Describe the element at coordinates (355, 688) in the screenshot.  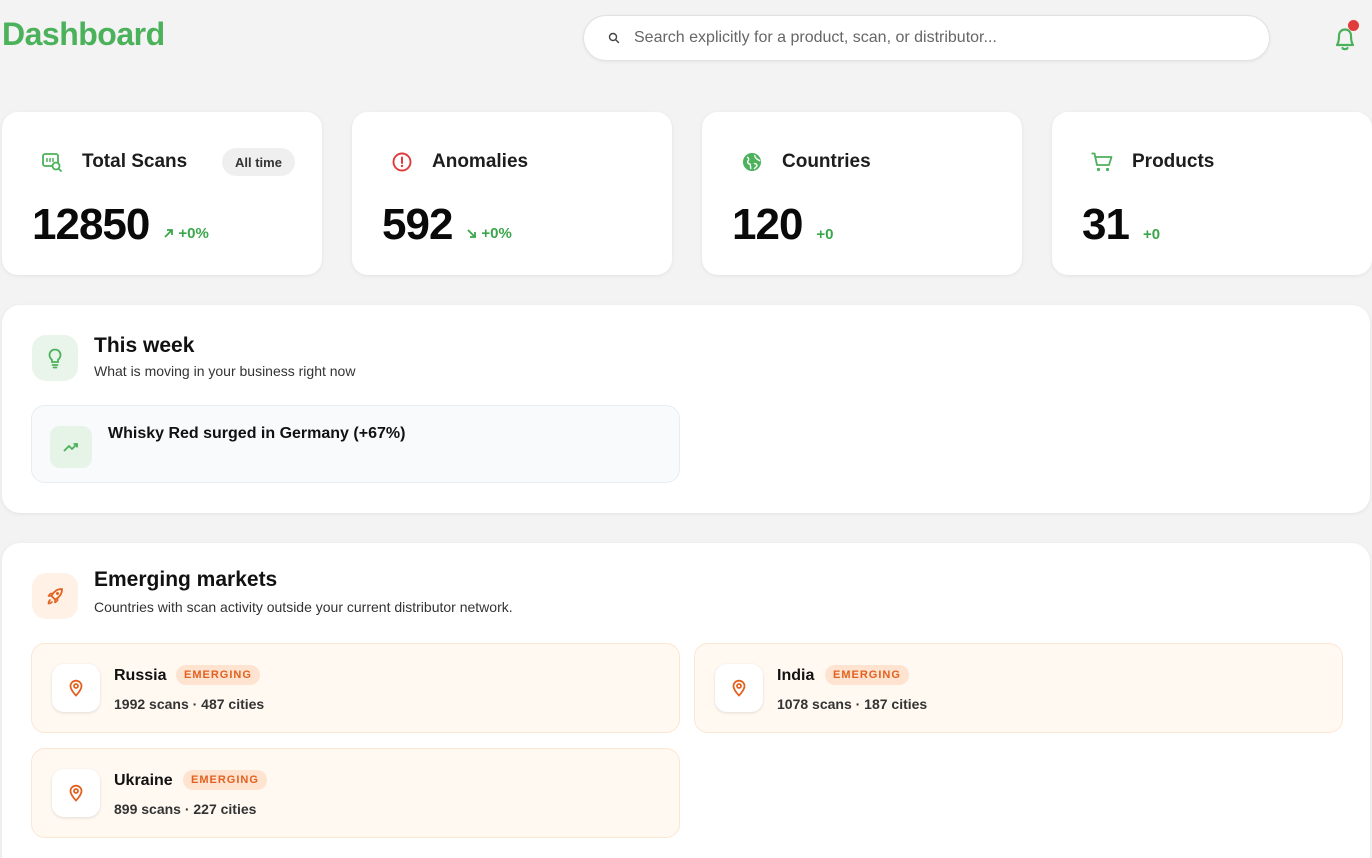
I see `market-card-russia: Russia EMERGING 1992 scans · 487 cities` at that location.